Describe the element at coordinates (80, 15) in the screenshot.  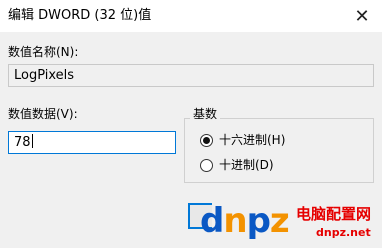
I see `window-title: 编辑 DWORD (32 位)值` at that location.